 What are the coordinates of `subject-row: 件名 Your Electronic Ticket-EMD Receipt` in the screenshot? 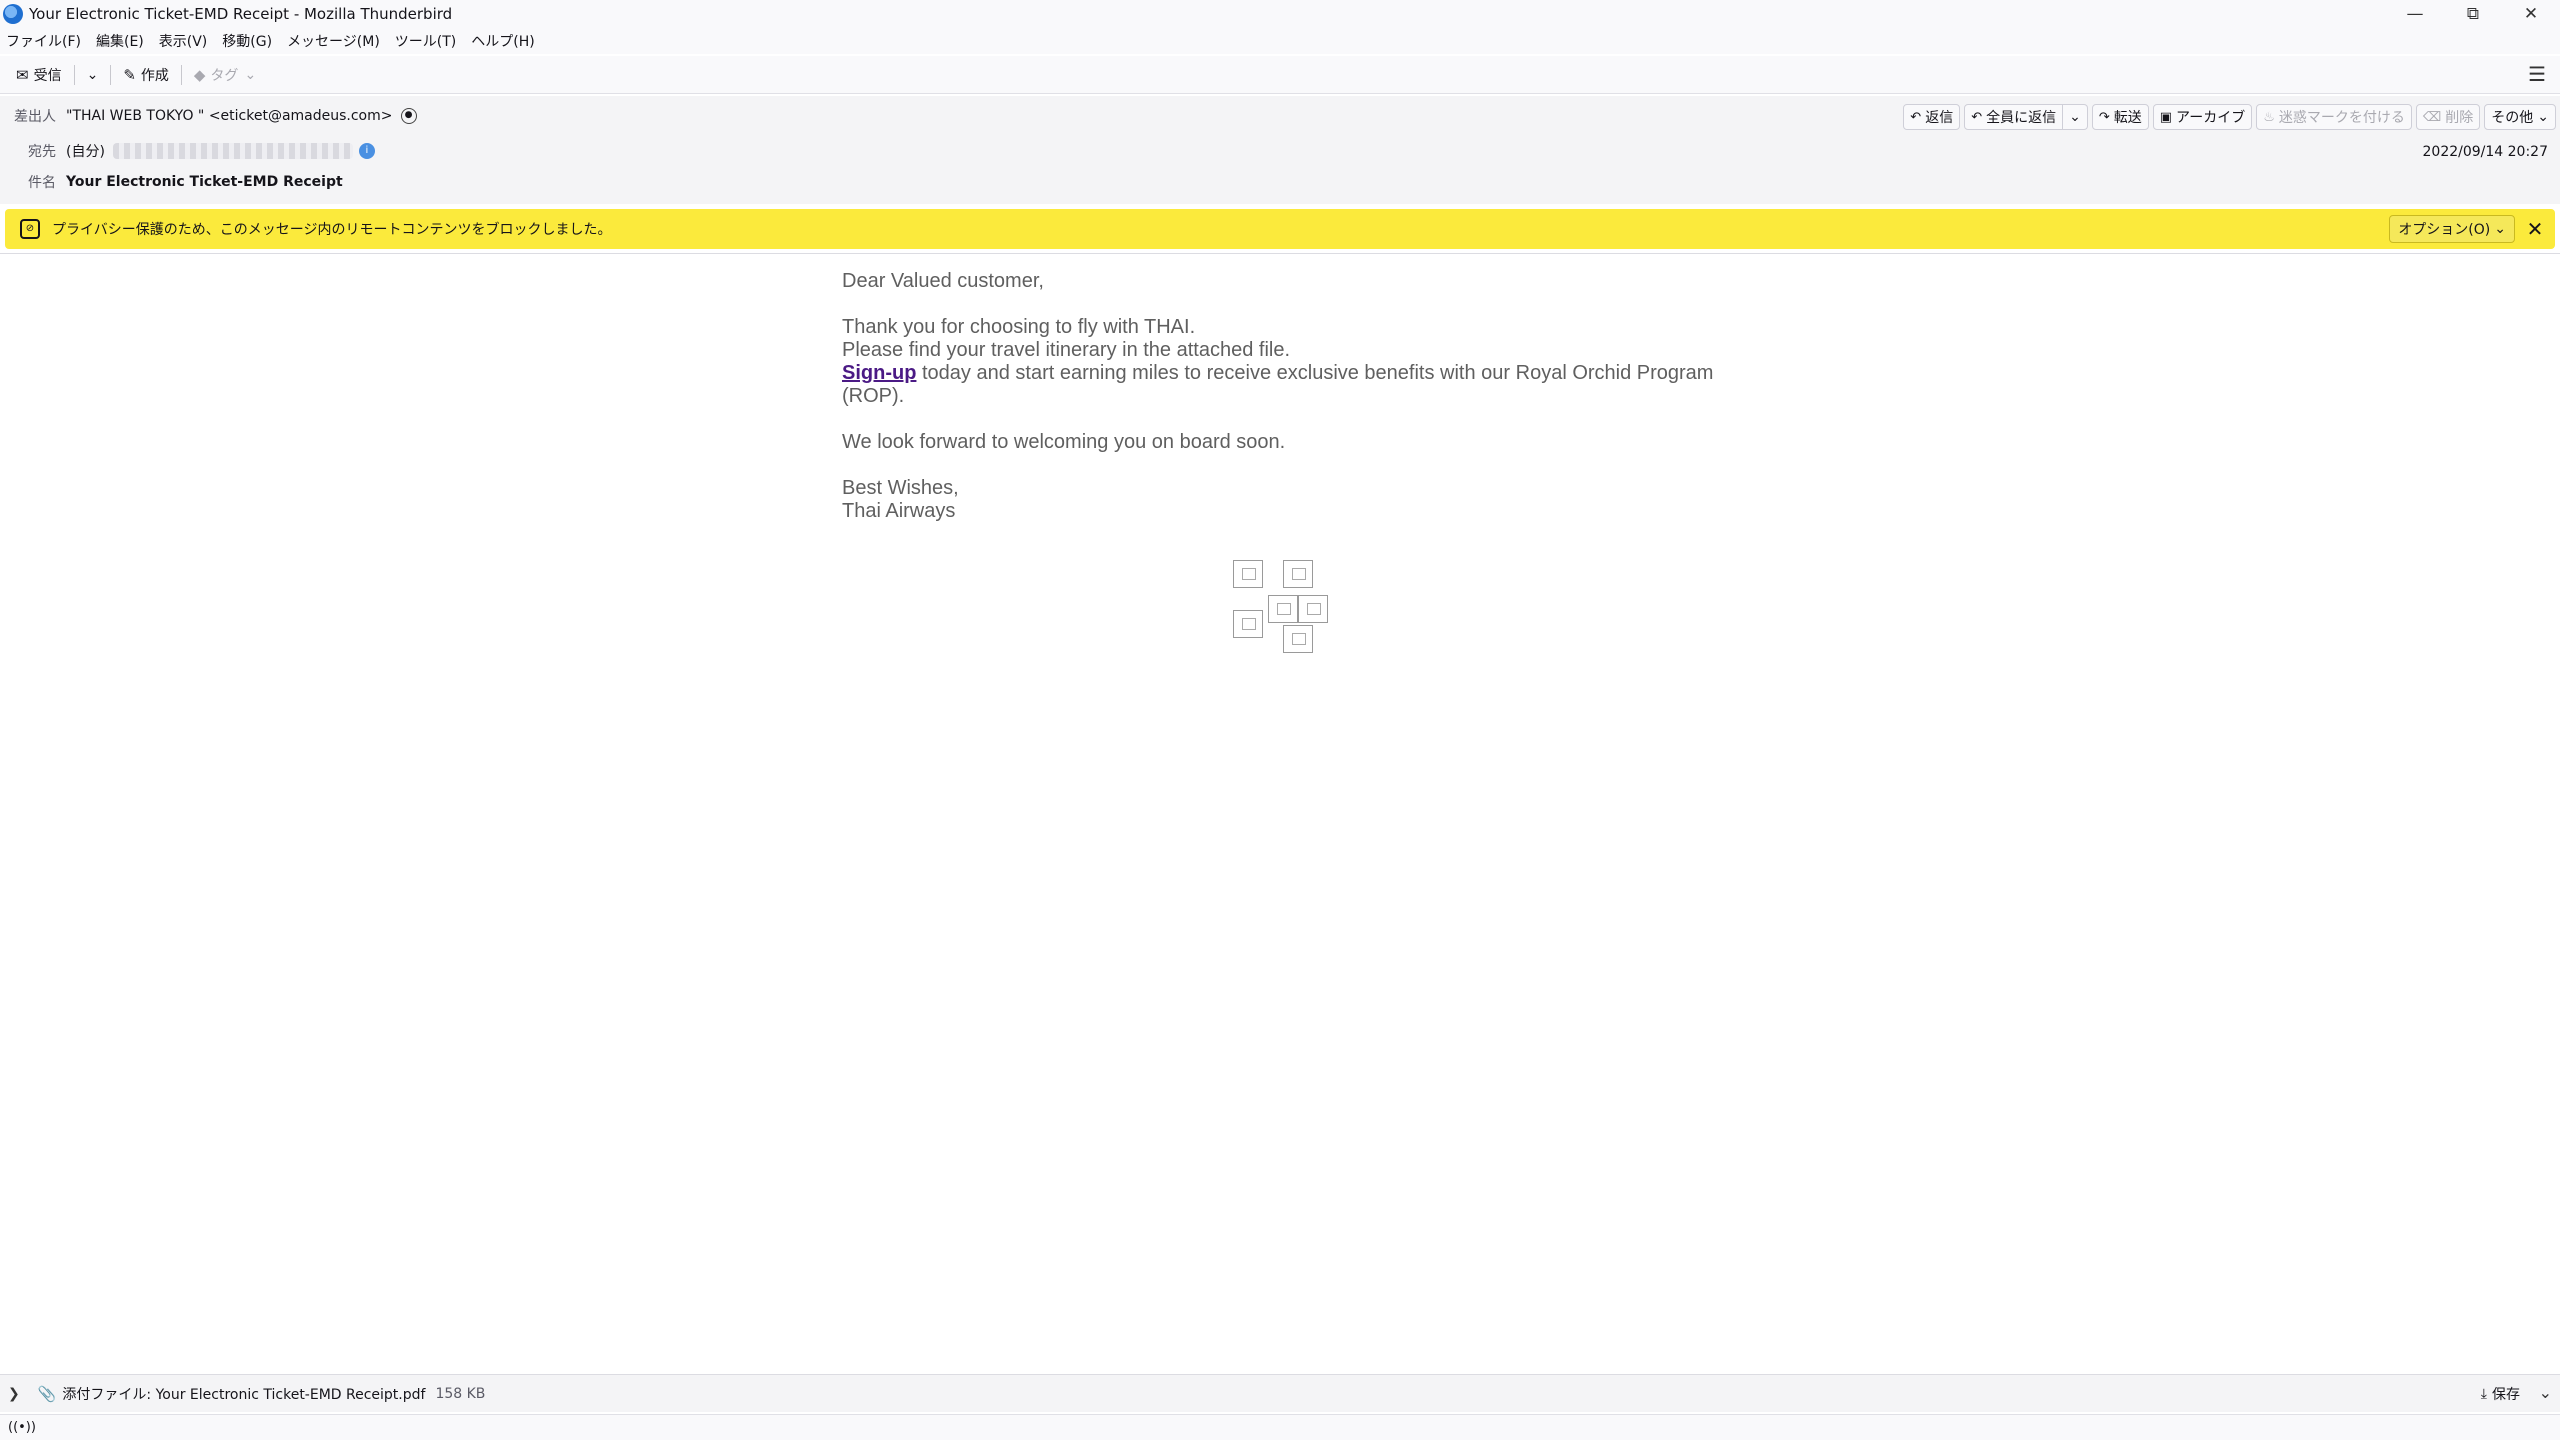 It's located at (171, 182).